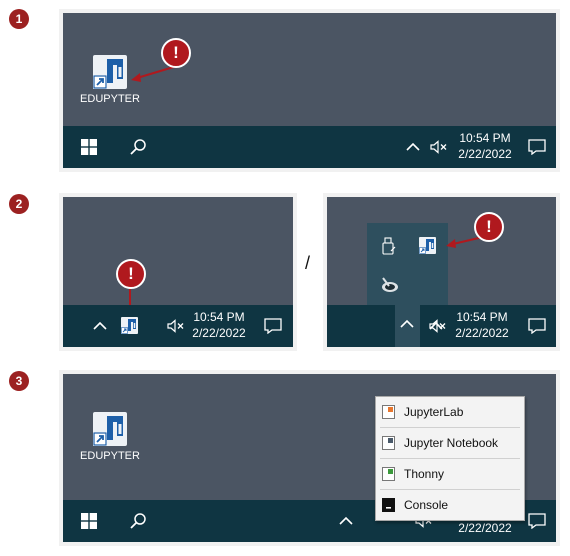  I want to click on step-1-badge: 1, so click(19, 19).